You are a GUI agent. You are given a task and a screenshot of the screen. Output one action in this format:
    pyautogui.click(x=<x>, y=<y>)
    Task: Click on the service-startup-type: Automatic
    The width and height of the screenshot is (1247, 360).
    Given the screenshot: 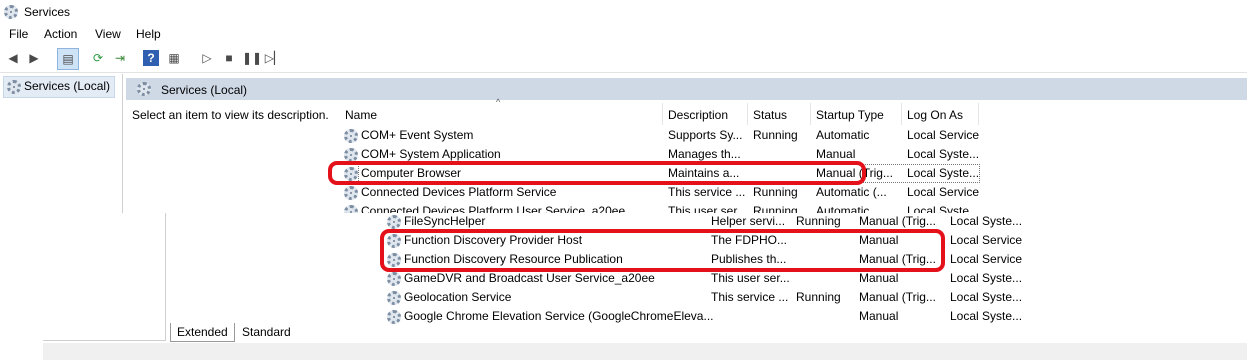 What is the action you would take?
    pyautogui.click(x=843, y=135)
    